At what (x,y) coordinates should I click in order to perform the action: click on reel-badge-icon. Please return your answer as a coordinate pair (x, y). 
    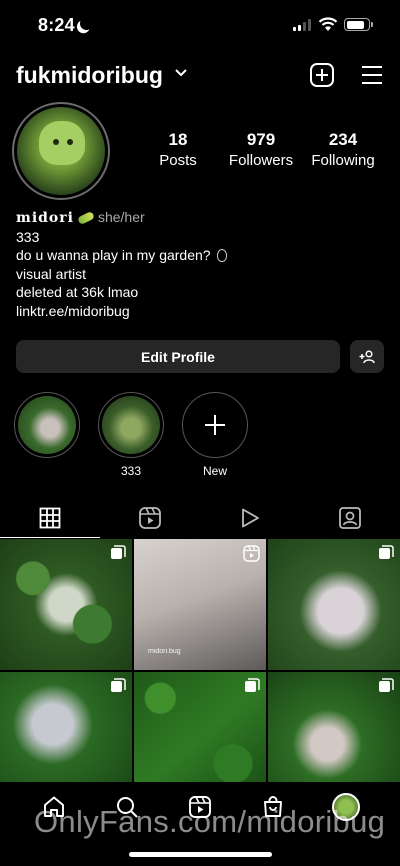
    Looking at the image, I should click on (251, 553).